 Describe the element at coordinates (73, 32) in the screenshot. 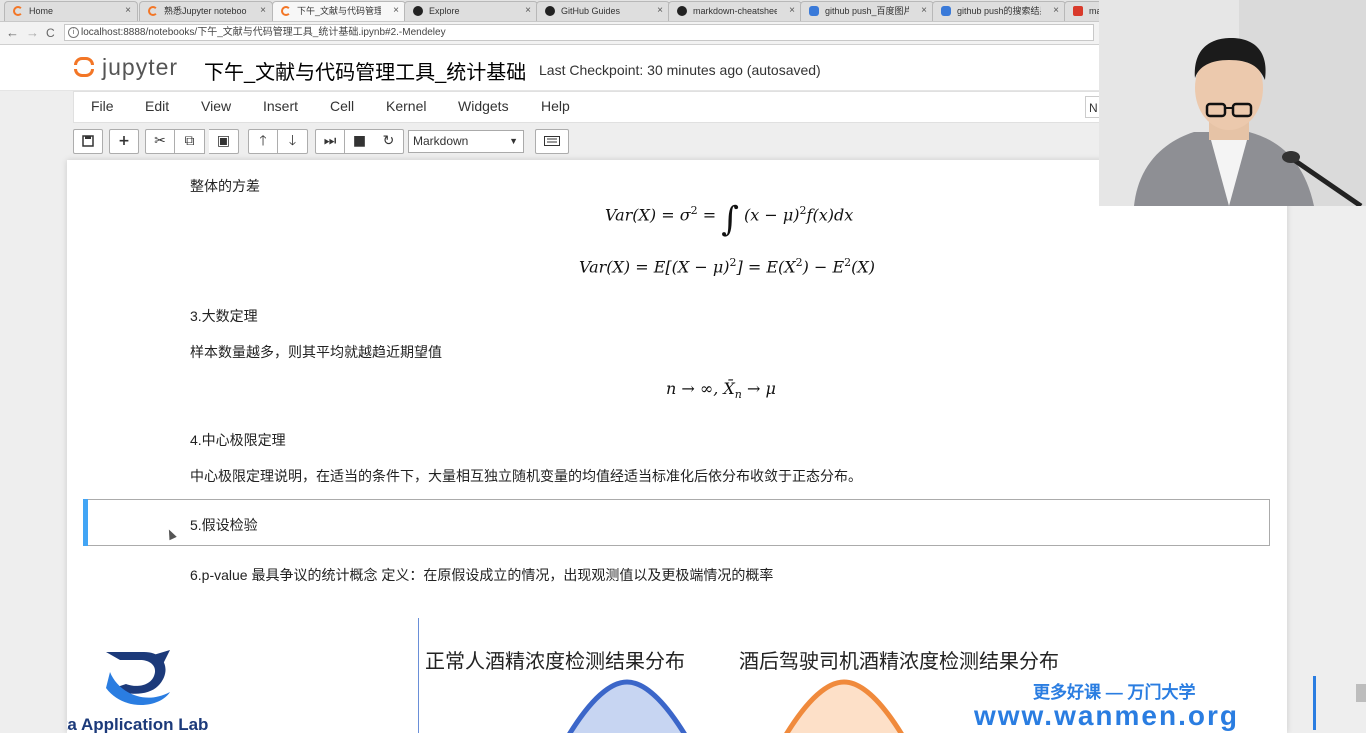

I see `info-icon: i` at that location.